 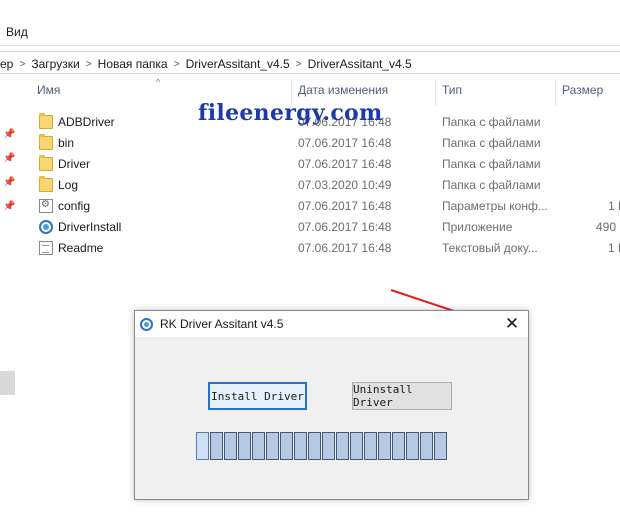 What do you see at coordinates (608, 227) in the screenshot?
I see `file-size: 490 K` at bounding box center [608, 227].